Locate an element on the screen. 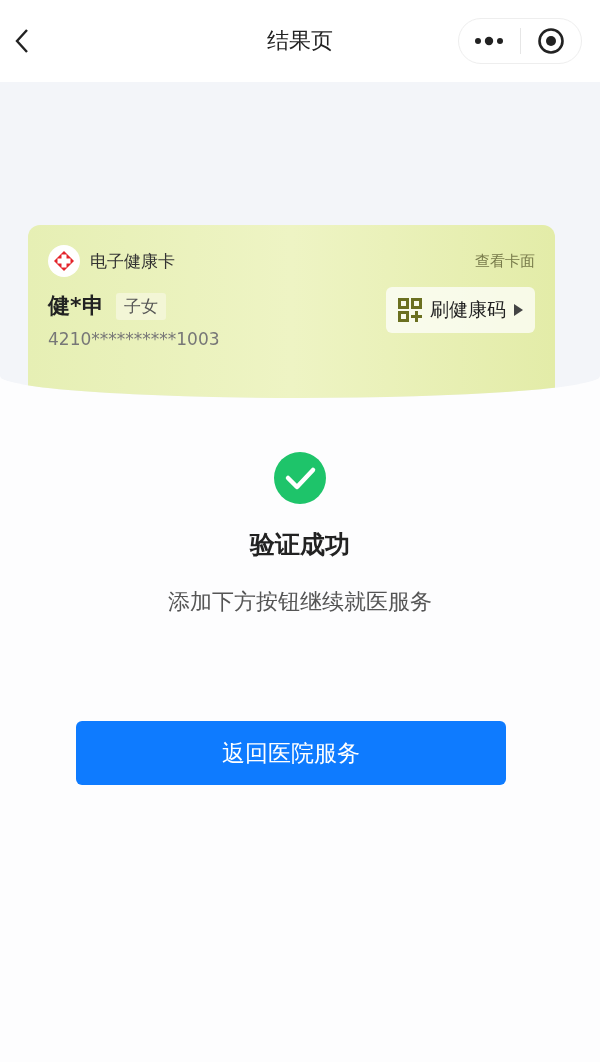 This screenshot has height=1062, width=600. return-button: 返回医院服务 is located at coordinates (291, 753).